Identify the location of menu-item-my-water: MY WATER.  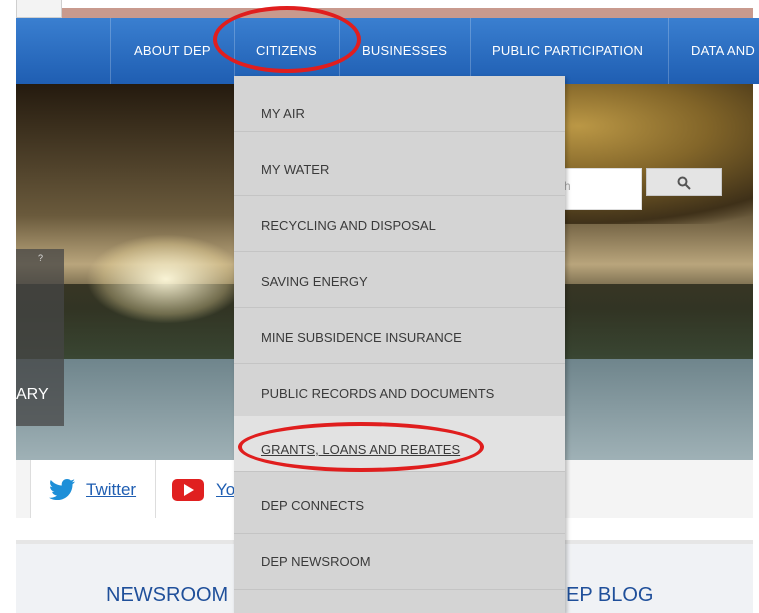
(399, 168).